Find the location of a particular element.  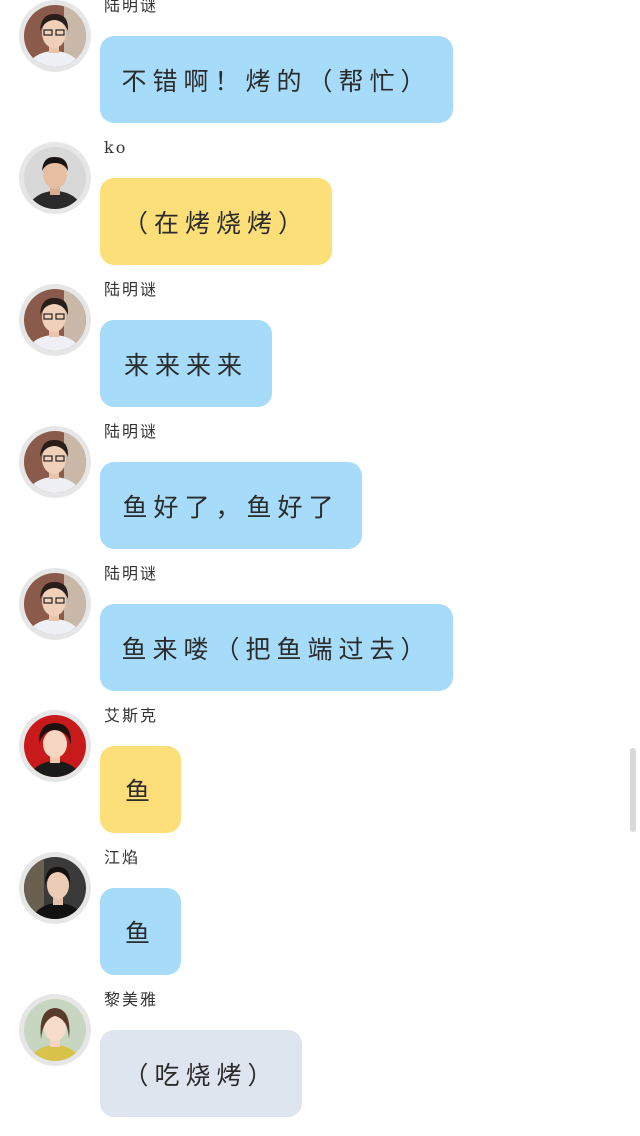

chat-message: 陆明谜 鱼好了，鱼好了 is located at coordinates (320, 495).